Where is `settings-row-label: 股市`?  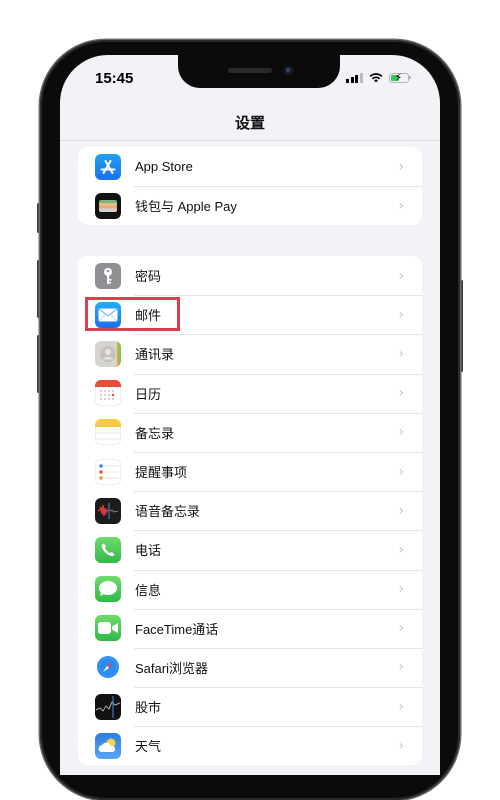 settings-row-label: 股市 is located at coordinates (148, 708).